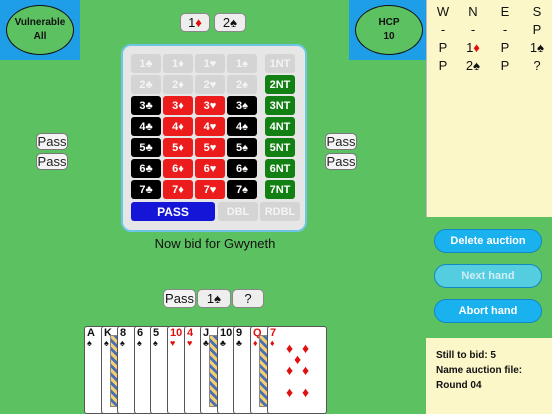  Describe the element at coordinates (146, 126) in the screenshot. I see `bid-cell-4-clubs: 4♣` at that location.